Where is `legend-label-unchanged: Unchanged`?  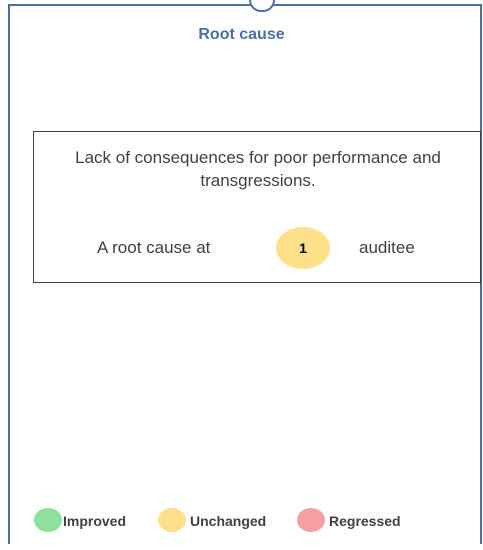 legend-label-unchanged: Unchanged is located at coordinates (228, 521).